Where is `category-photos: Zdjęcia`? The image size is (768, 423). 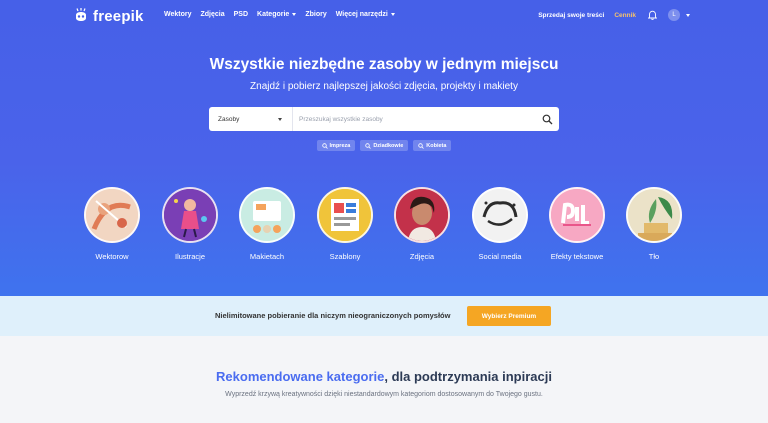
category-photos: Zdjęcia is located at coordinates (422, 224).